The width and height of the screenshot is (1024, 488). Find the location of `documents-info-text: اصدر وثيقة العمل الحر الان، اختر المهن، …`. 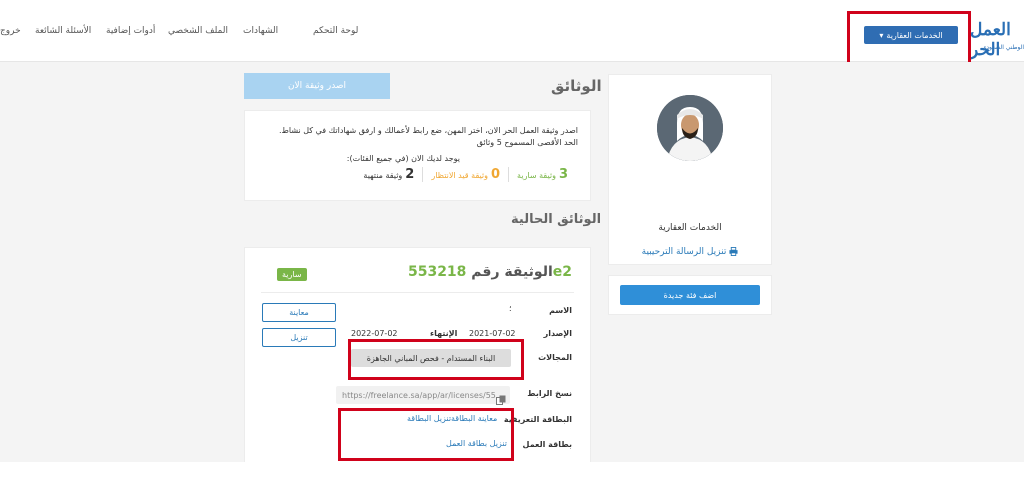

documents-info-text: اصدر وثيقة العمل الحر الان، اختر المهن، … is located at coordinates (415, 137).